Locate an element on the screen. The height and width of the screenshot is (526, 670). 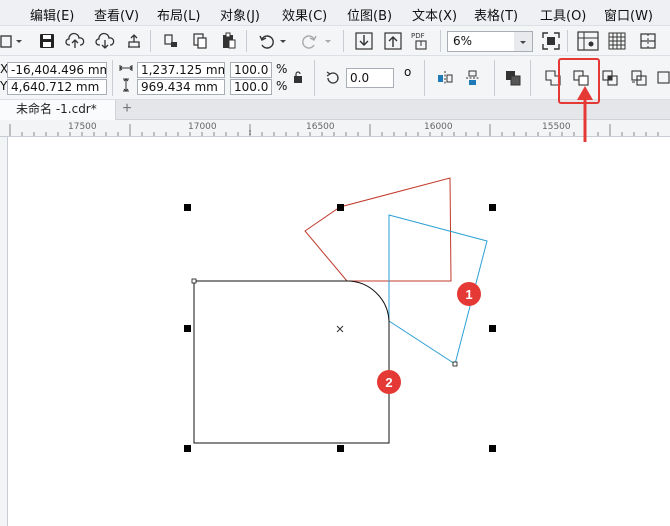
menu-object: 对象(J) is located at coordinates (240, 14).